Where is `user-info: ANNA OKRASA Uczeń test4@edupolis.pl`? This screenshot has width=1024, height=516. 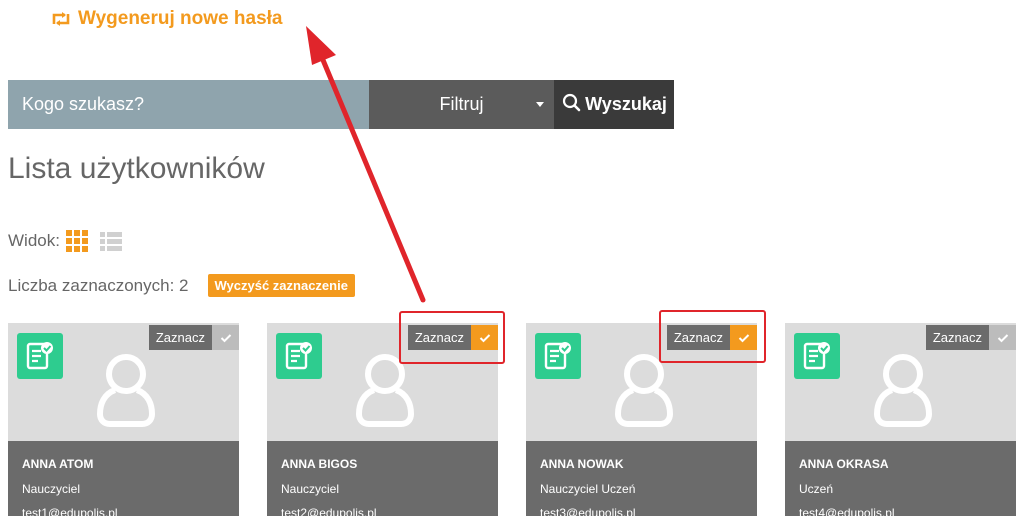
user-info: ANNA OKRASA Uczeń test4@edupolis.pl is located at coordinates (900, 478).